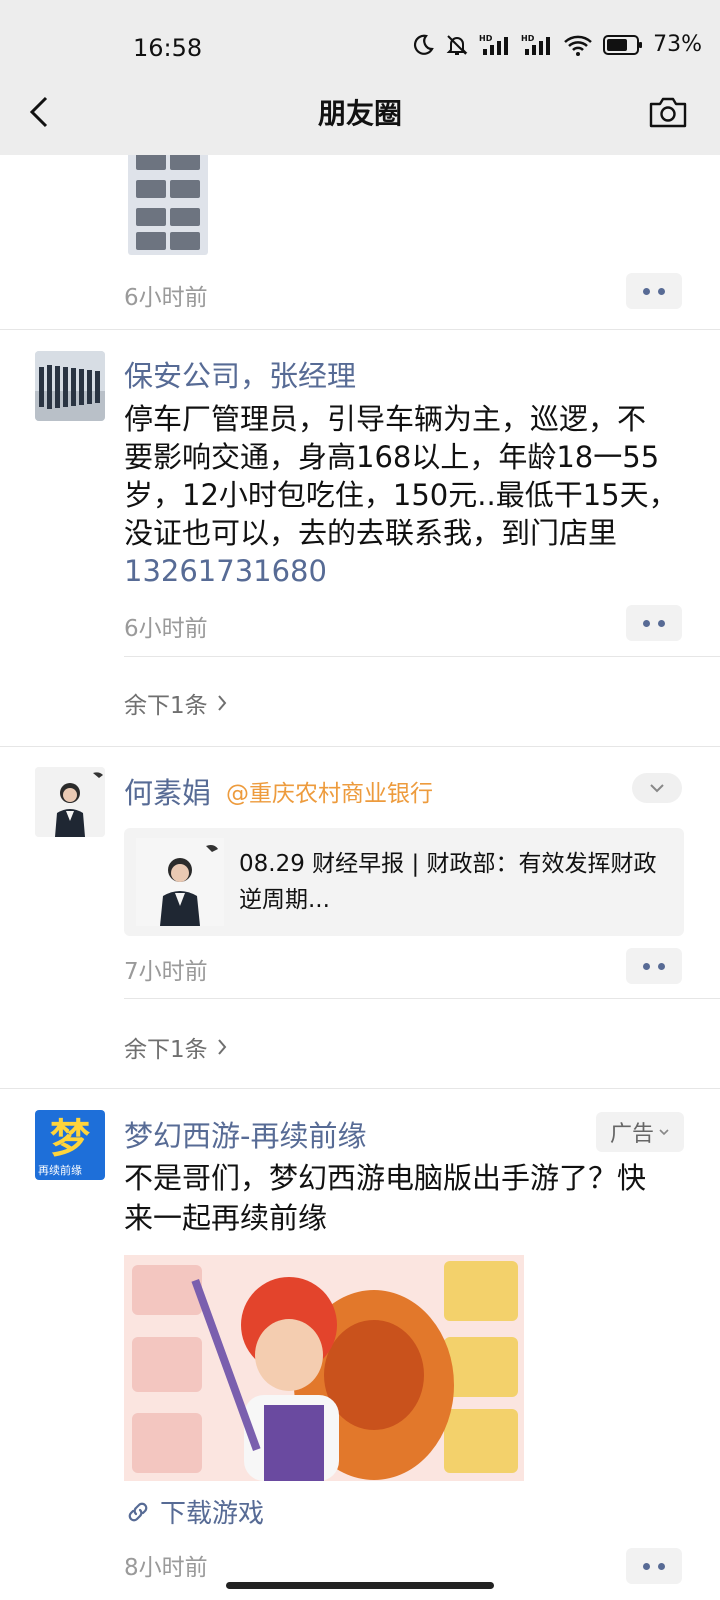 The image size is (720, 1600). Describe the element at coordinates (494, 44) in the screenshot. I see `signal-hd-icon: HD` at that location.